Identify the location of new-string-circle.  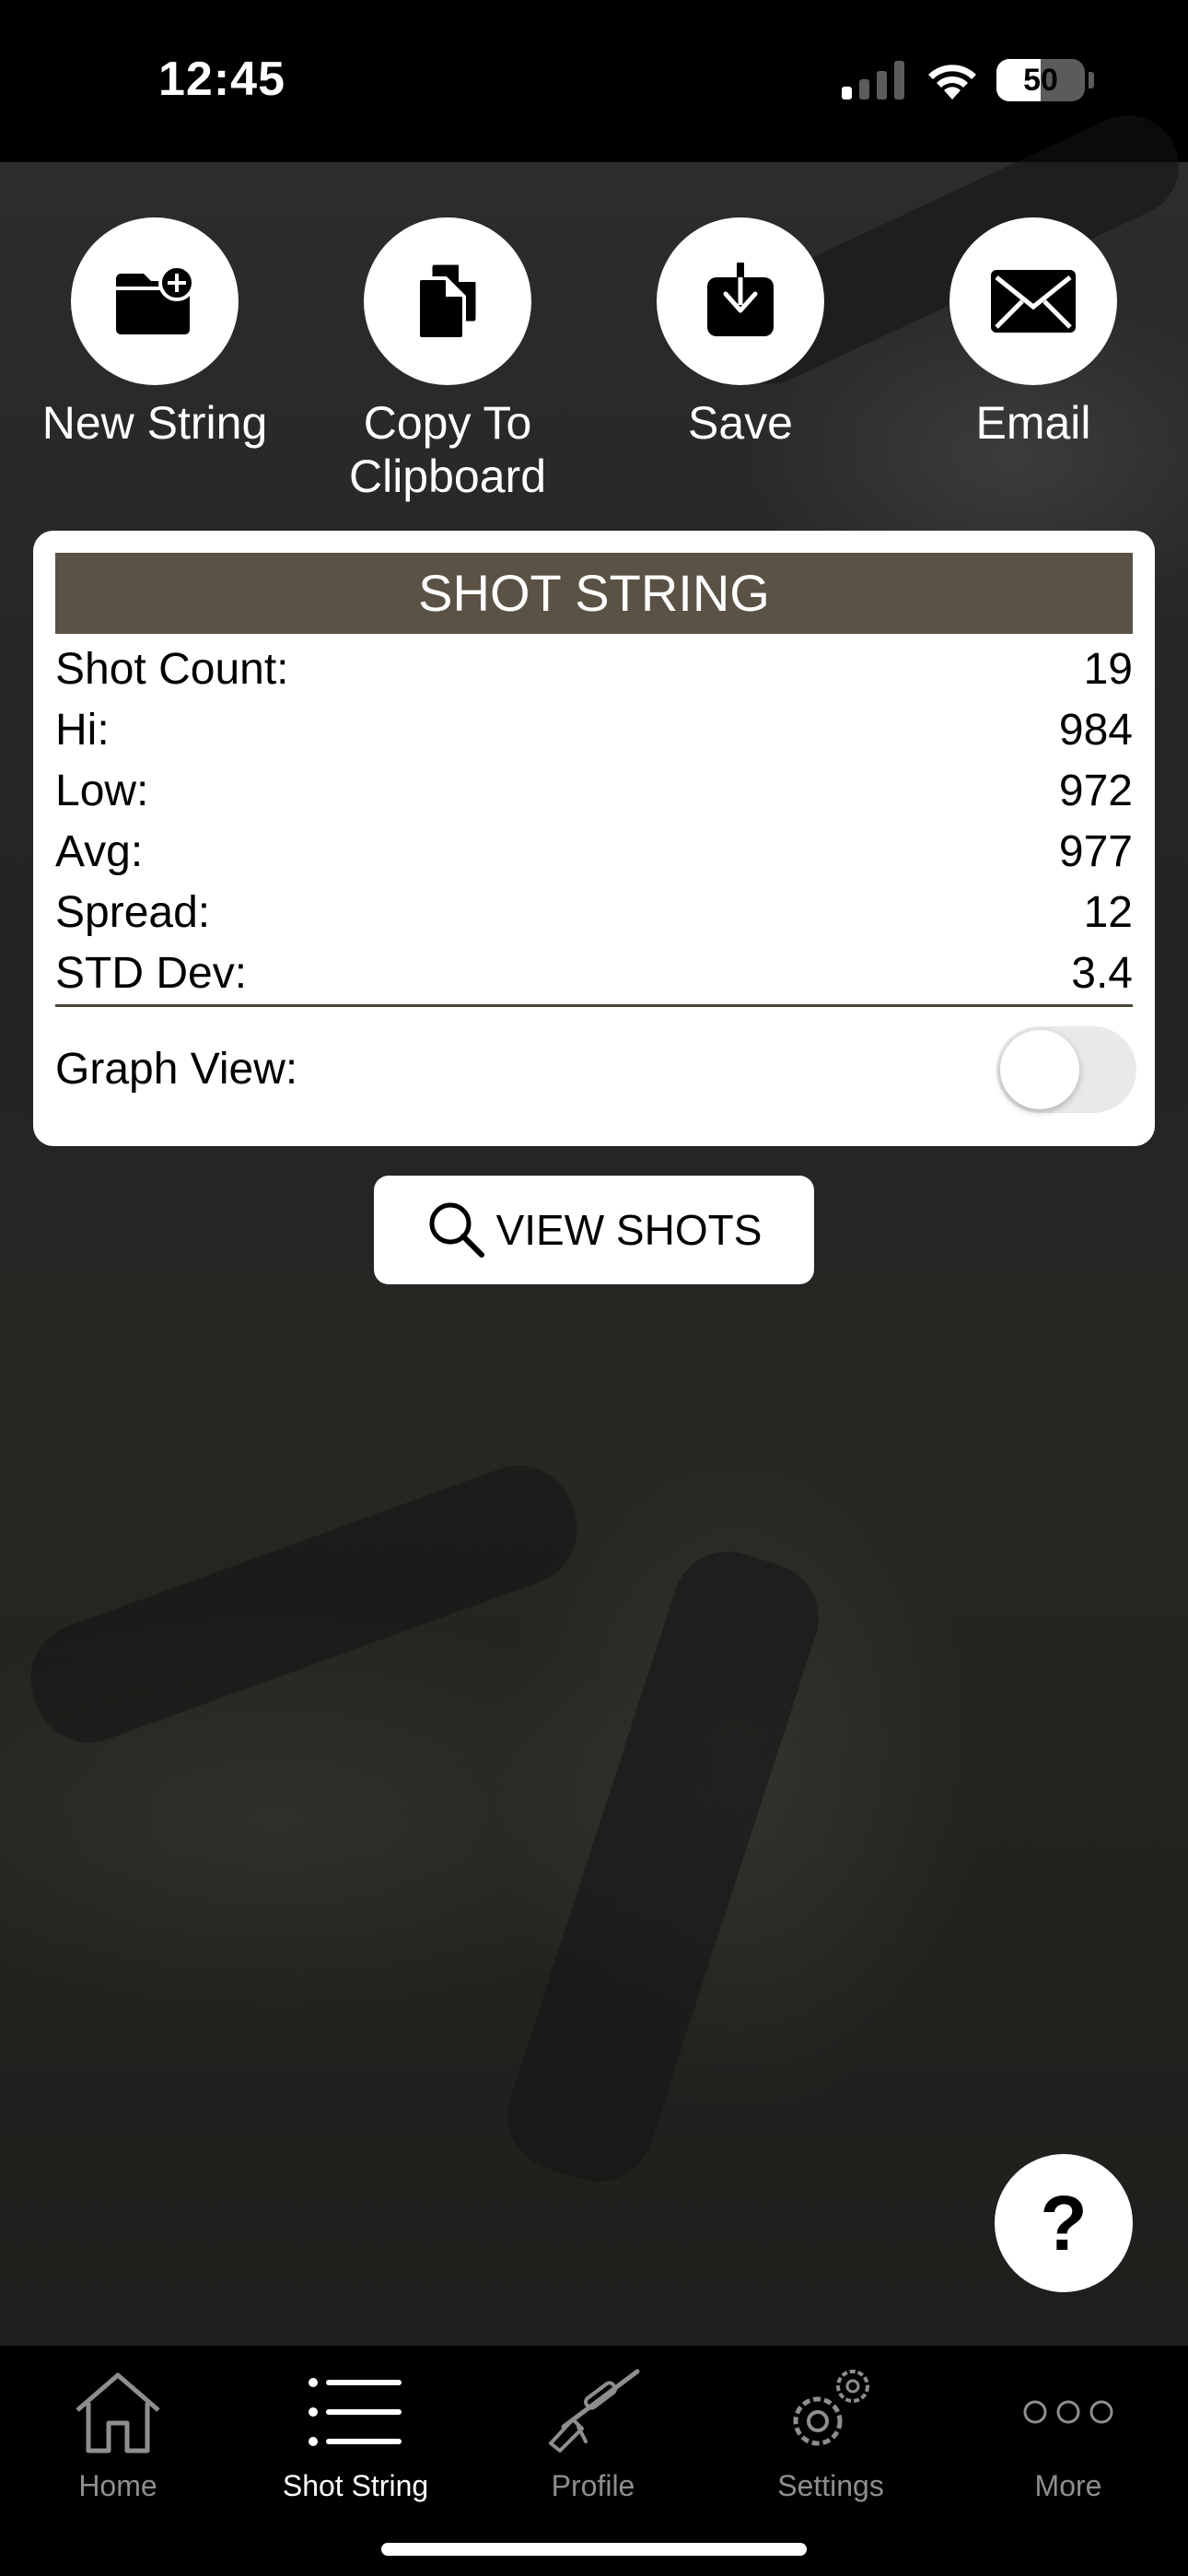
(155, 301).